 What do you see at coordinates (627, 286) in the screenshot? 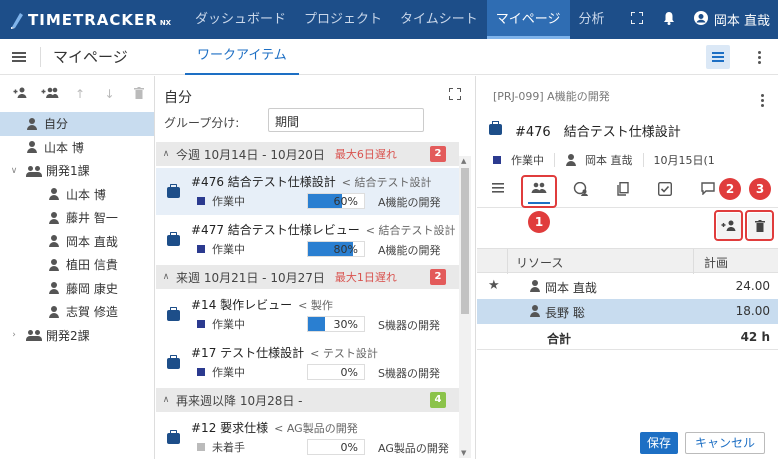
I see `table-row: ★ 岡本 直哉 24.00` at bounding box center [627, 286].